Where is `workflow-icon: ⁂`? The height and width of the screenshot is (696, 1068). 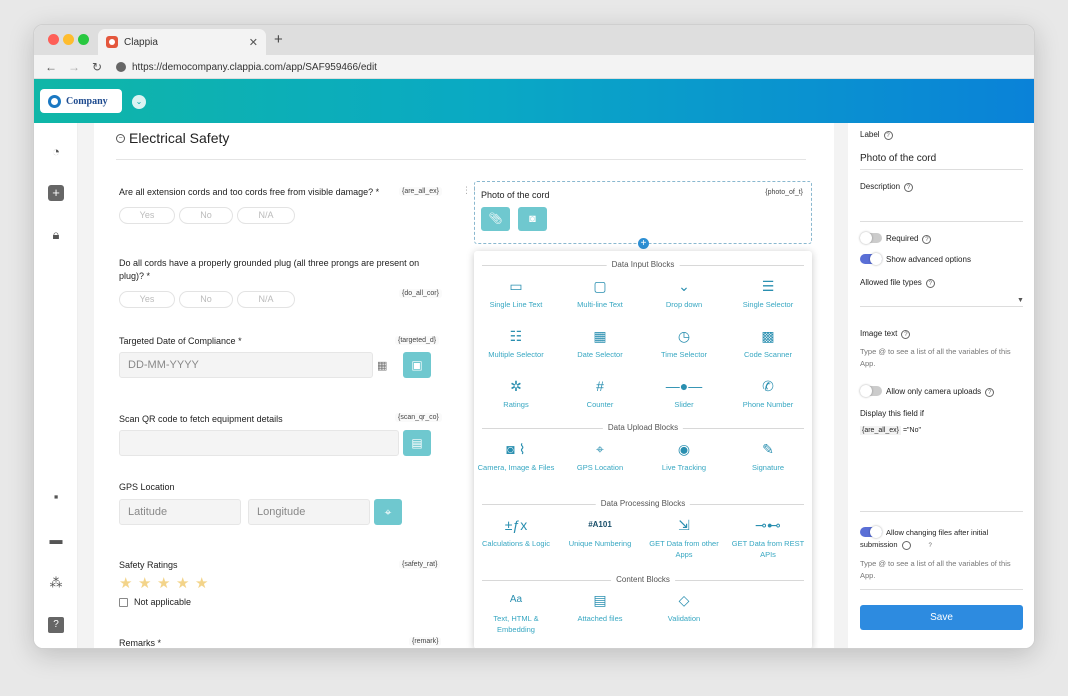
workflow-icon: ⁂ is located at coordinates (56, 583).